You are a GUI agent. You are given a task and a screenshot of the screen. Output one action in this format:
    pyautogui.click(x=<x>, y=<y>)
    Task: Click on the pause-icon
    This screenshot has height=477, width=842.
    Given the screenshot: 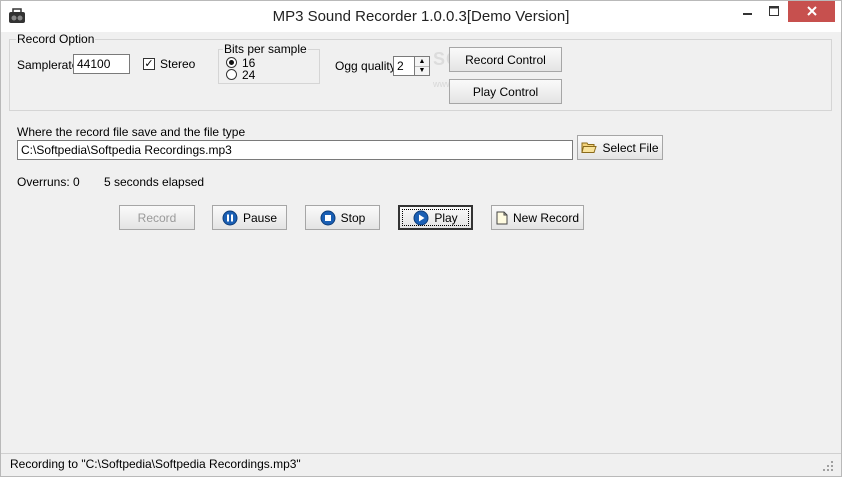 What is the action you would take?
    pyautogui.click(x=230, y=217)
    